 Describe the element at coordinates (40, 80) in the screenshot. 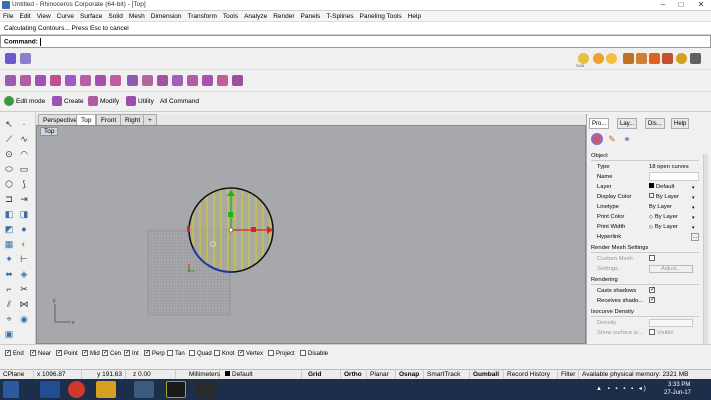

I see `tspline-sphere-icon` at that location.